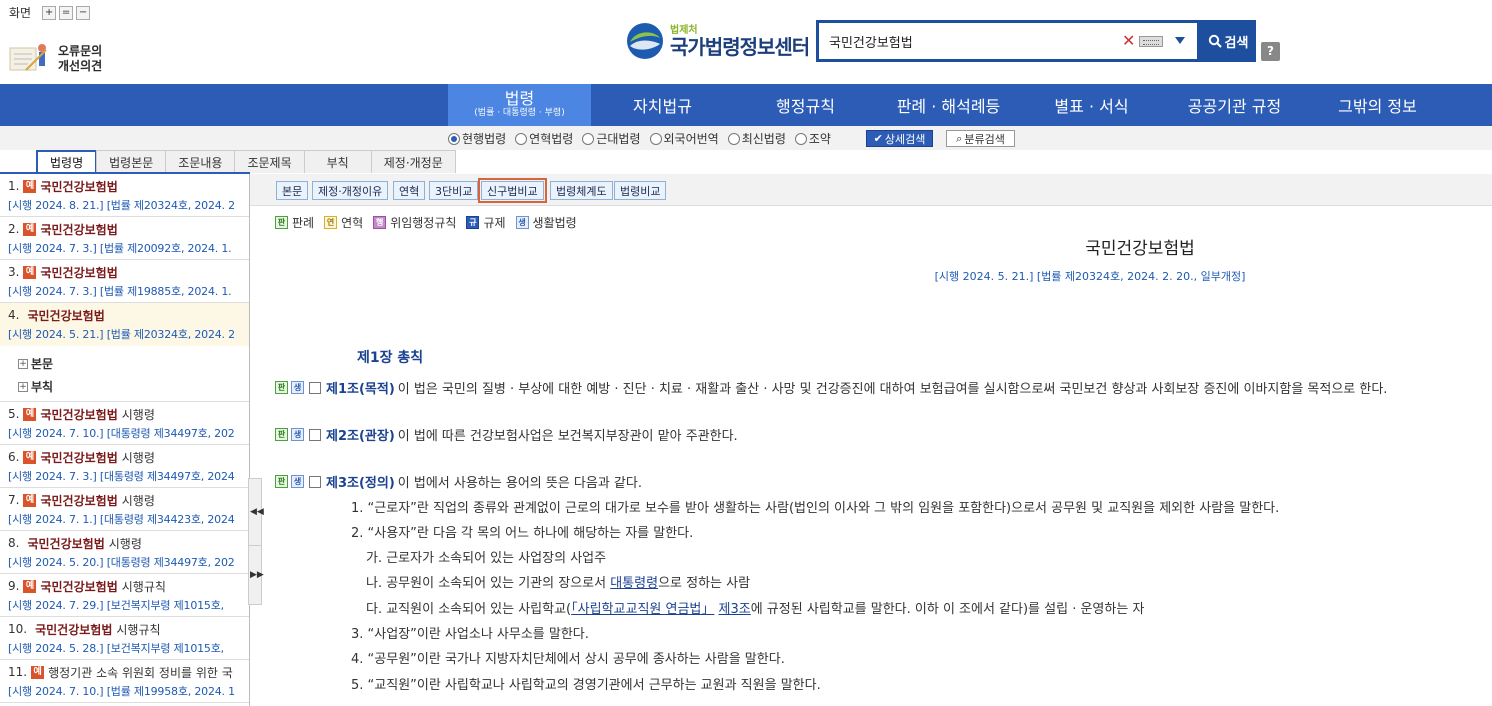  What do you see at coordinates (1180, 40) in the screenshot?
I see `dropdown-arrow-icon` at bounding box center [1180, 40].